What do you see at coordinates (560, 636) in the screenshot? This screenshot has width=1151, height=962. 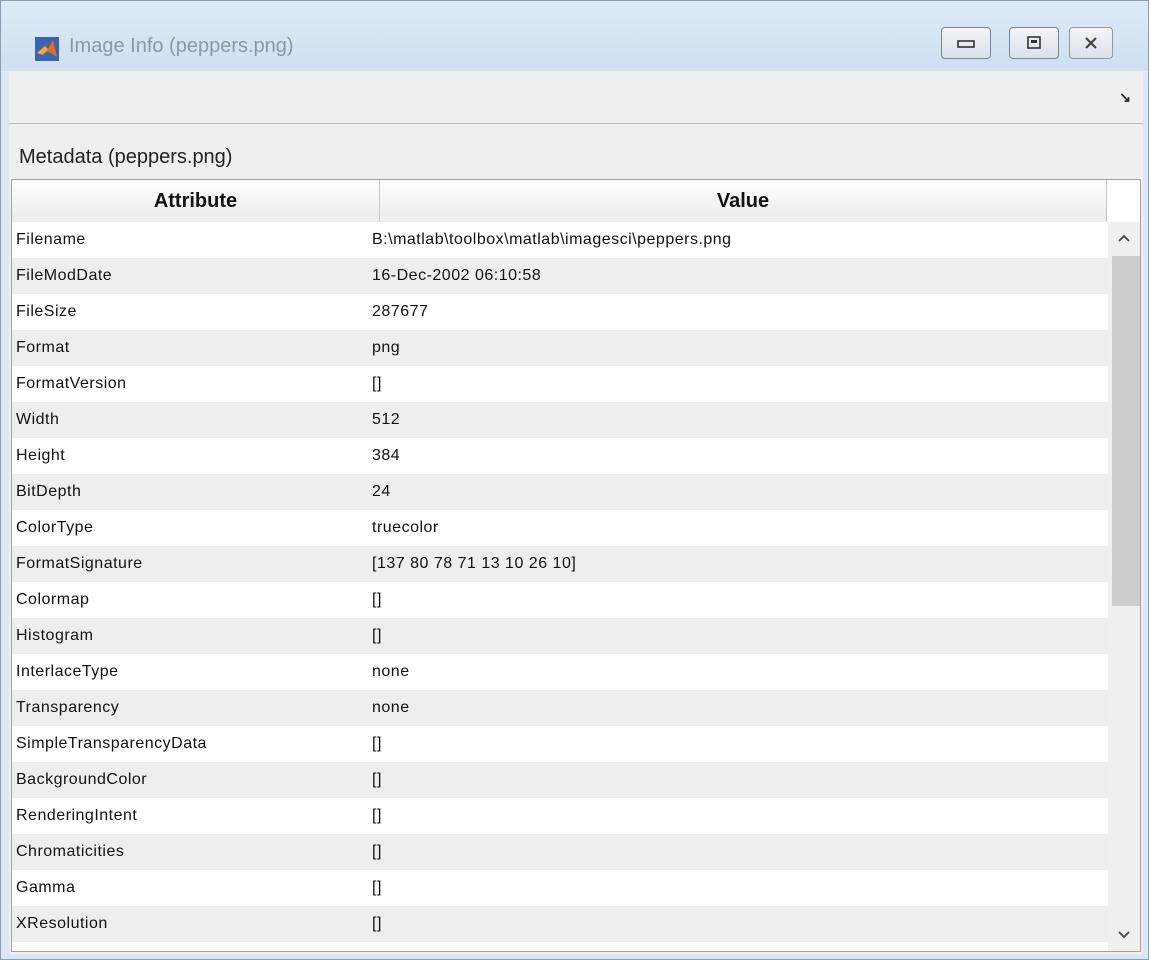 I see `table-row: Histogram []` at bounding box center [560, 636].